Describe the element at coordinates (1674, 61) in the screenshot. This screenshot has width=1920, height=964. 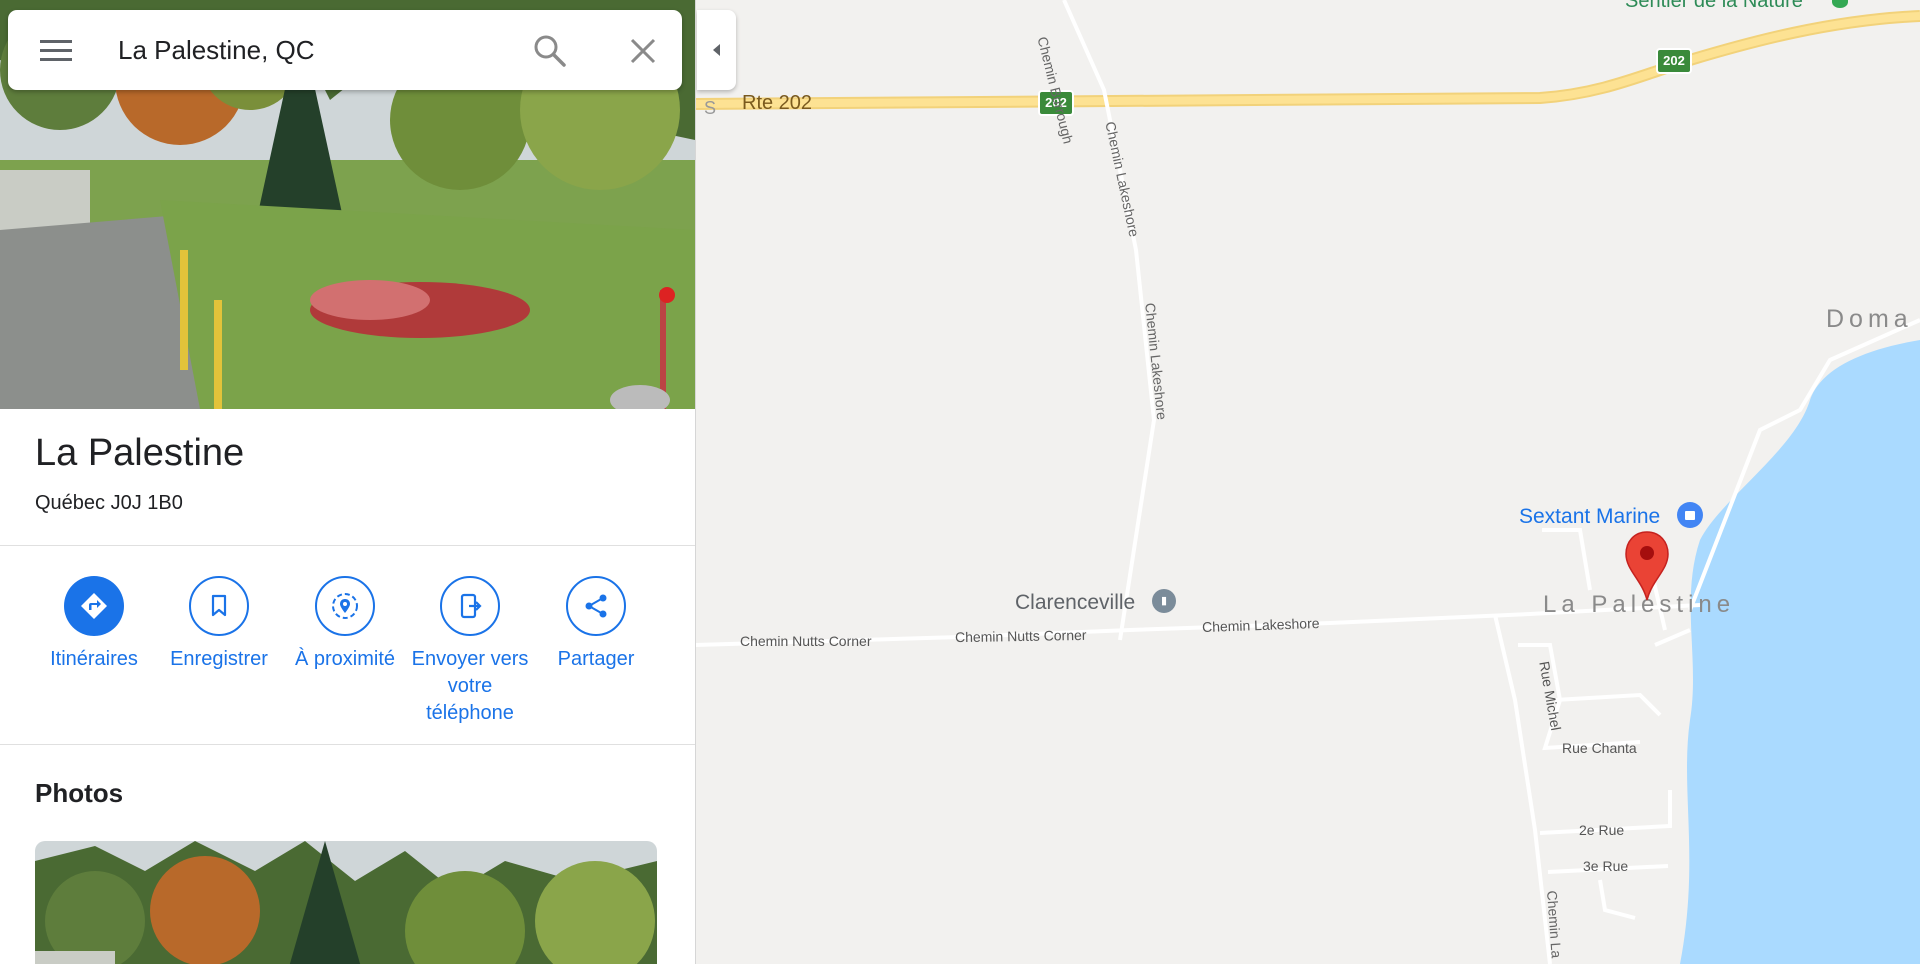
I see `highway-shield: 202` at that location.